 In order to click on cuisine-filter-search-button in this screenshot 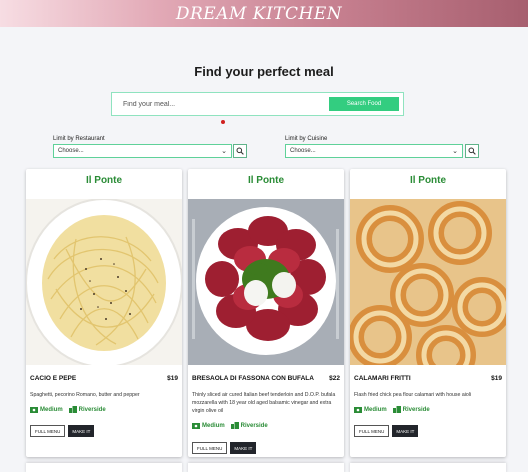, I will do `click(472, 151)`.